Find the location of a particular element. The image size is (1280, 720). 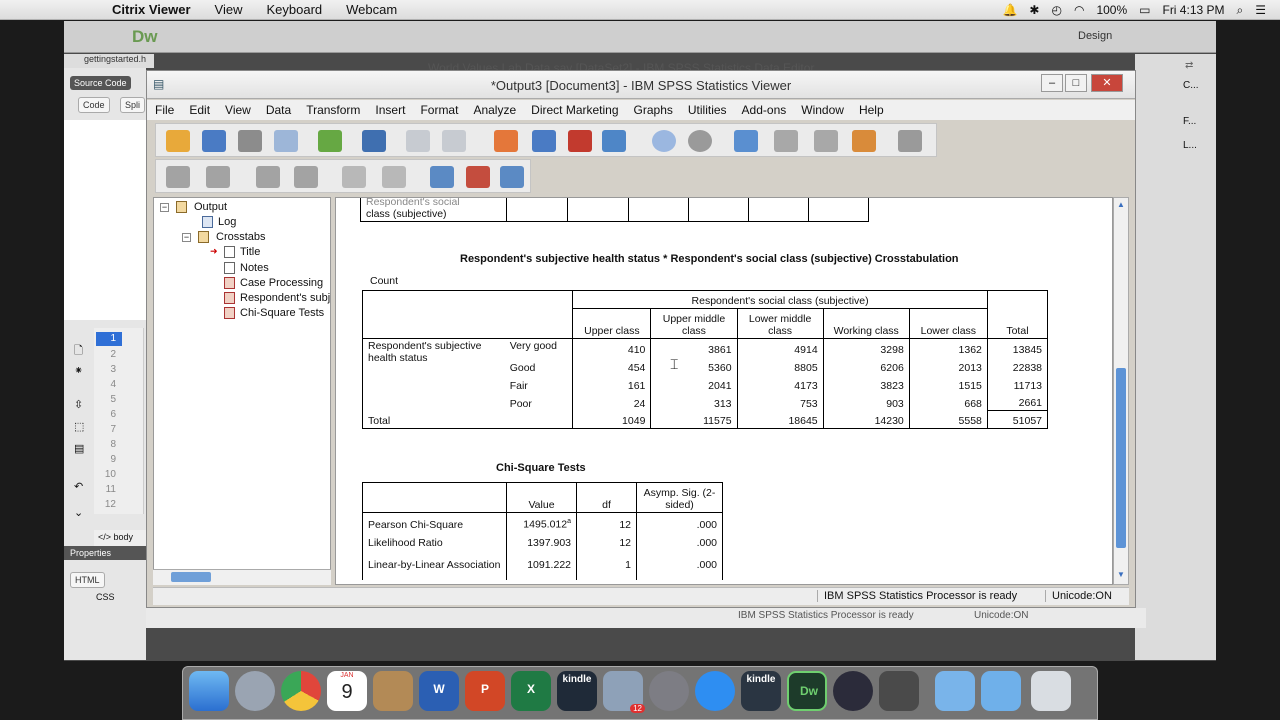

menubar-keyboard: Keyboard is located at coordinates (294, 9).